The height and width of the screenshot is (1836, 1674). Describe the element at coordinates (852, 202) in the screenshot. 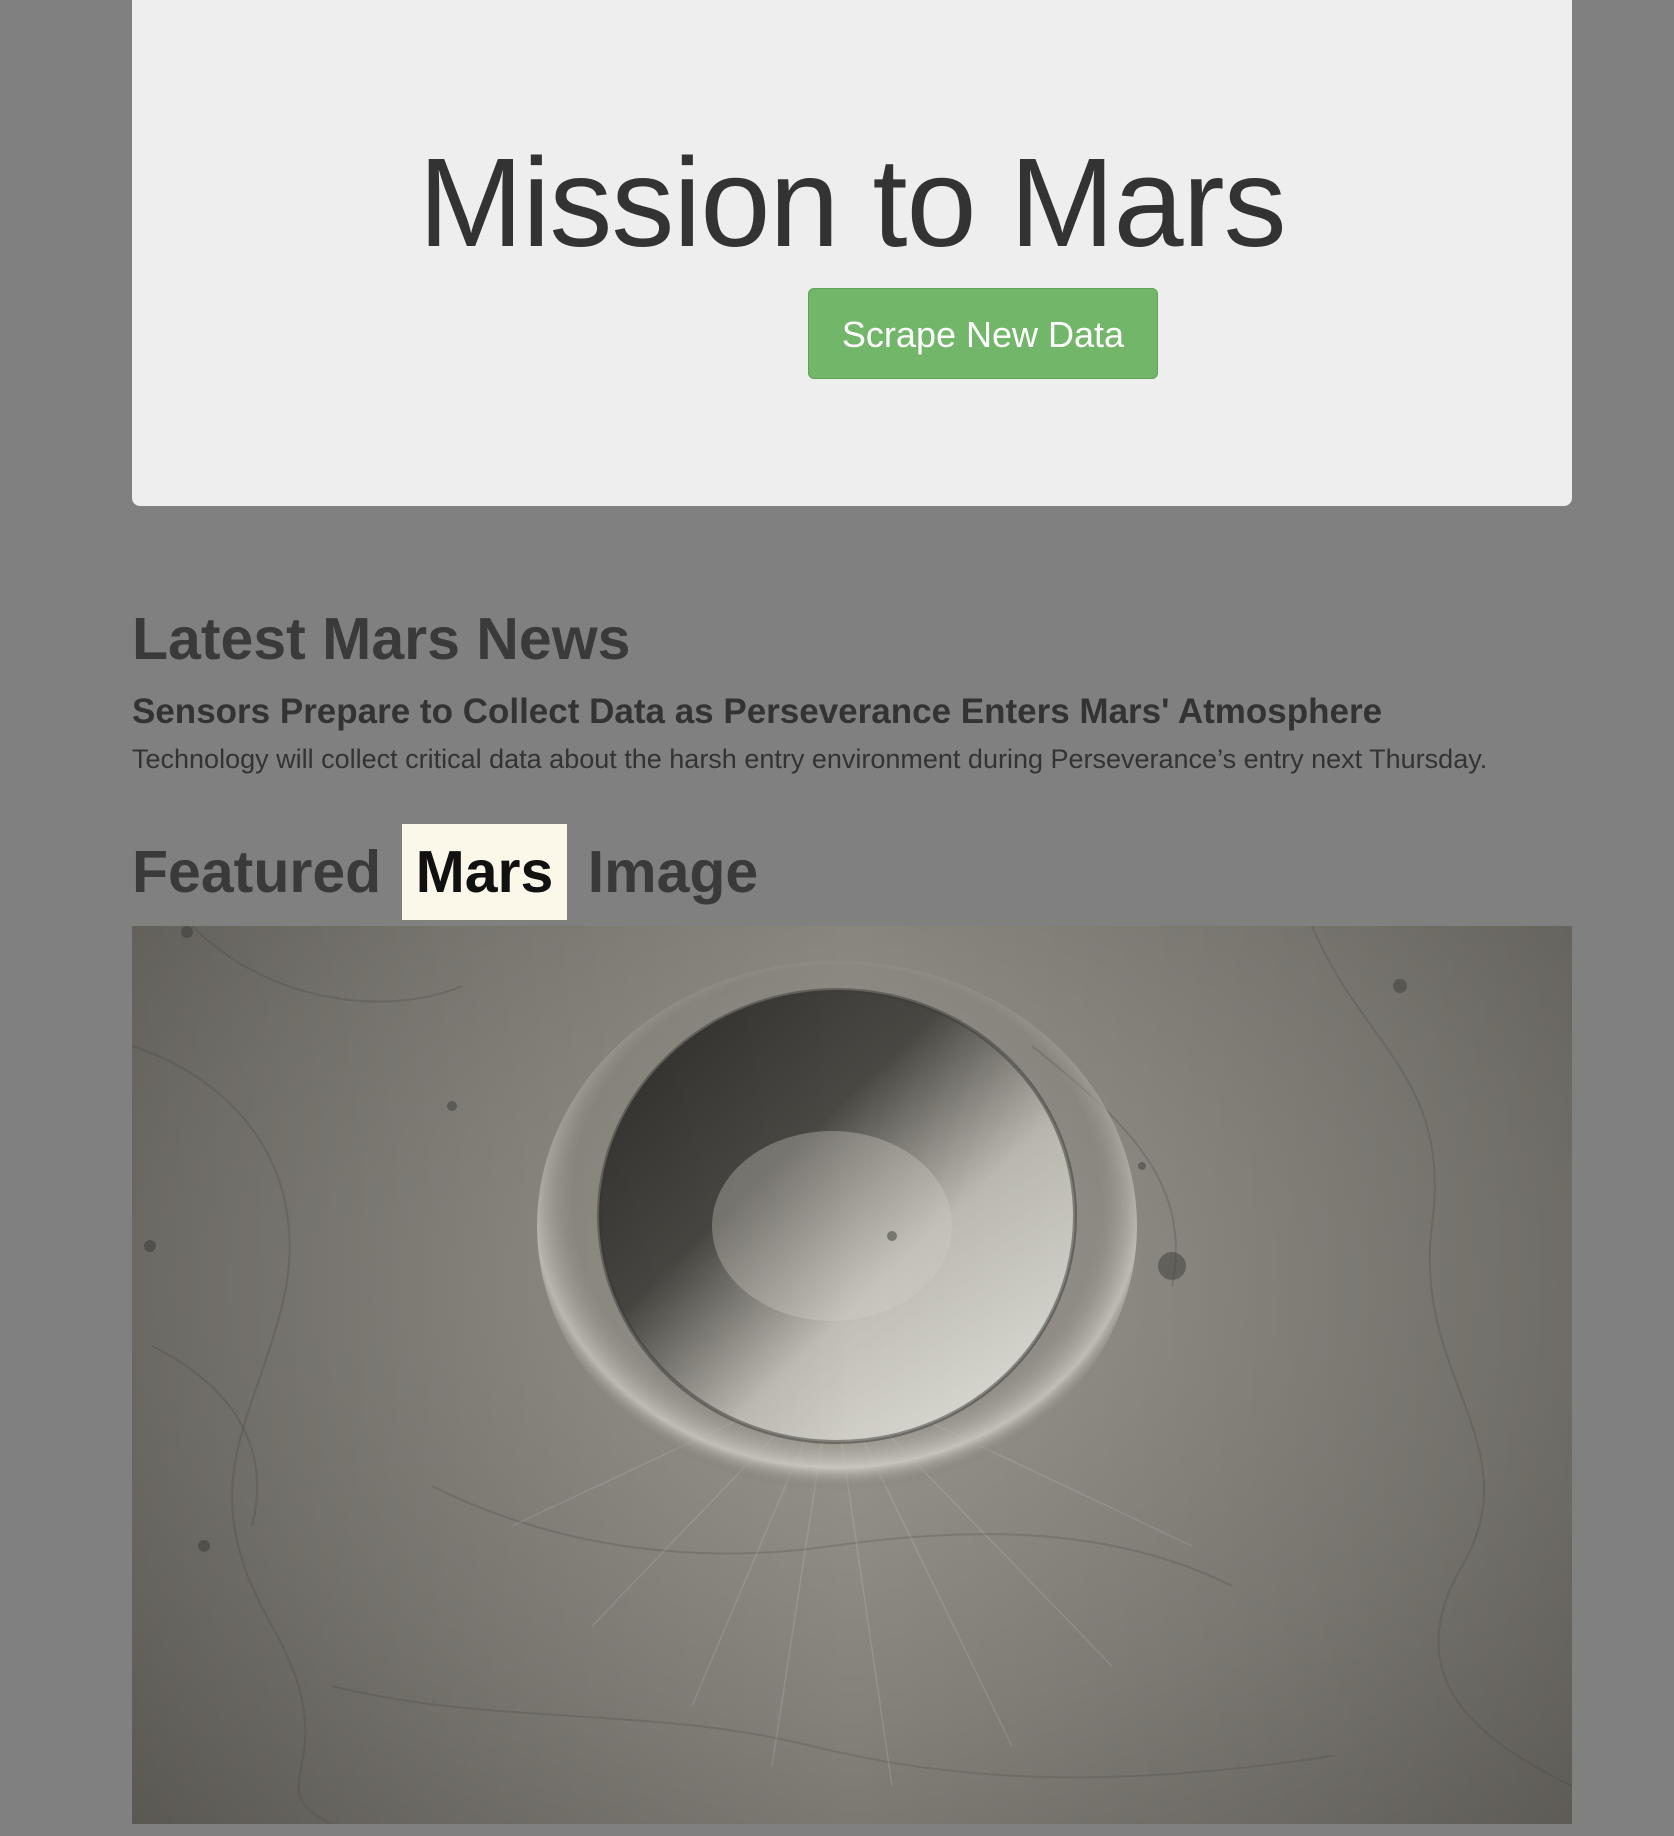

I see `page-title: Mission to Mars` at that location.